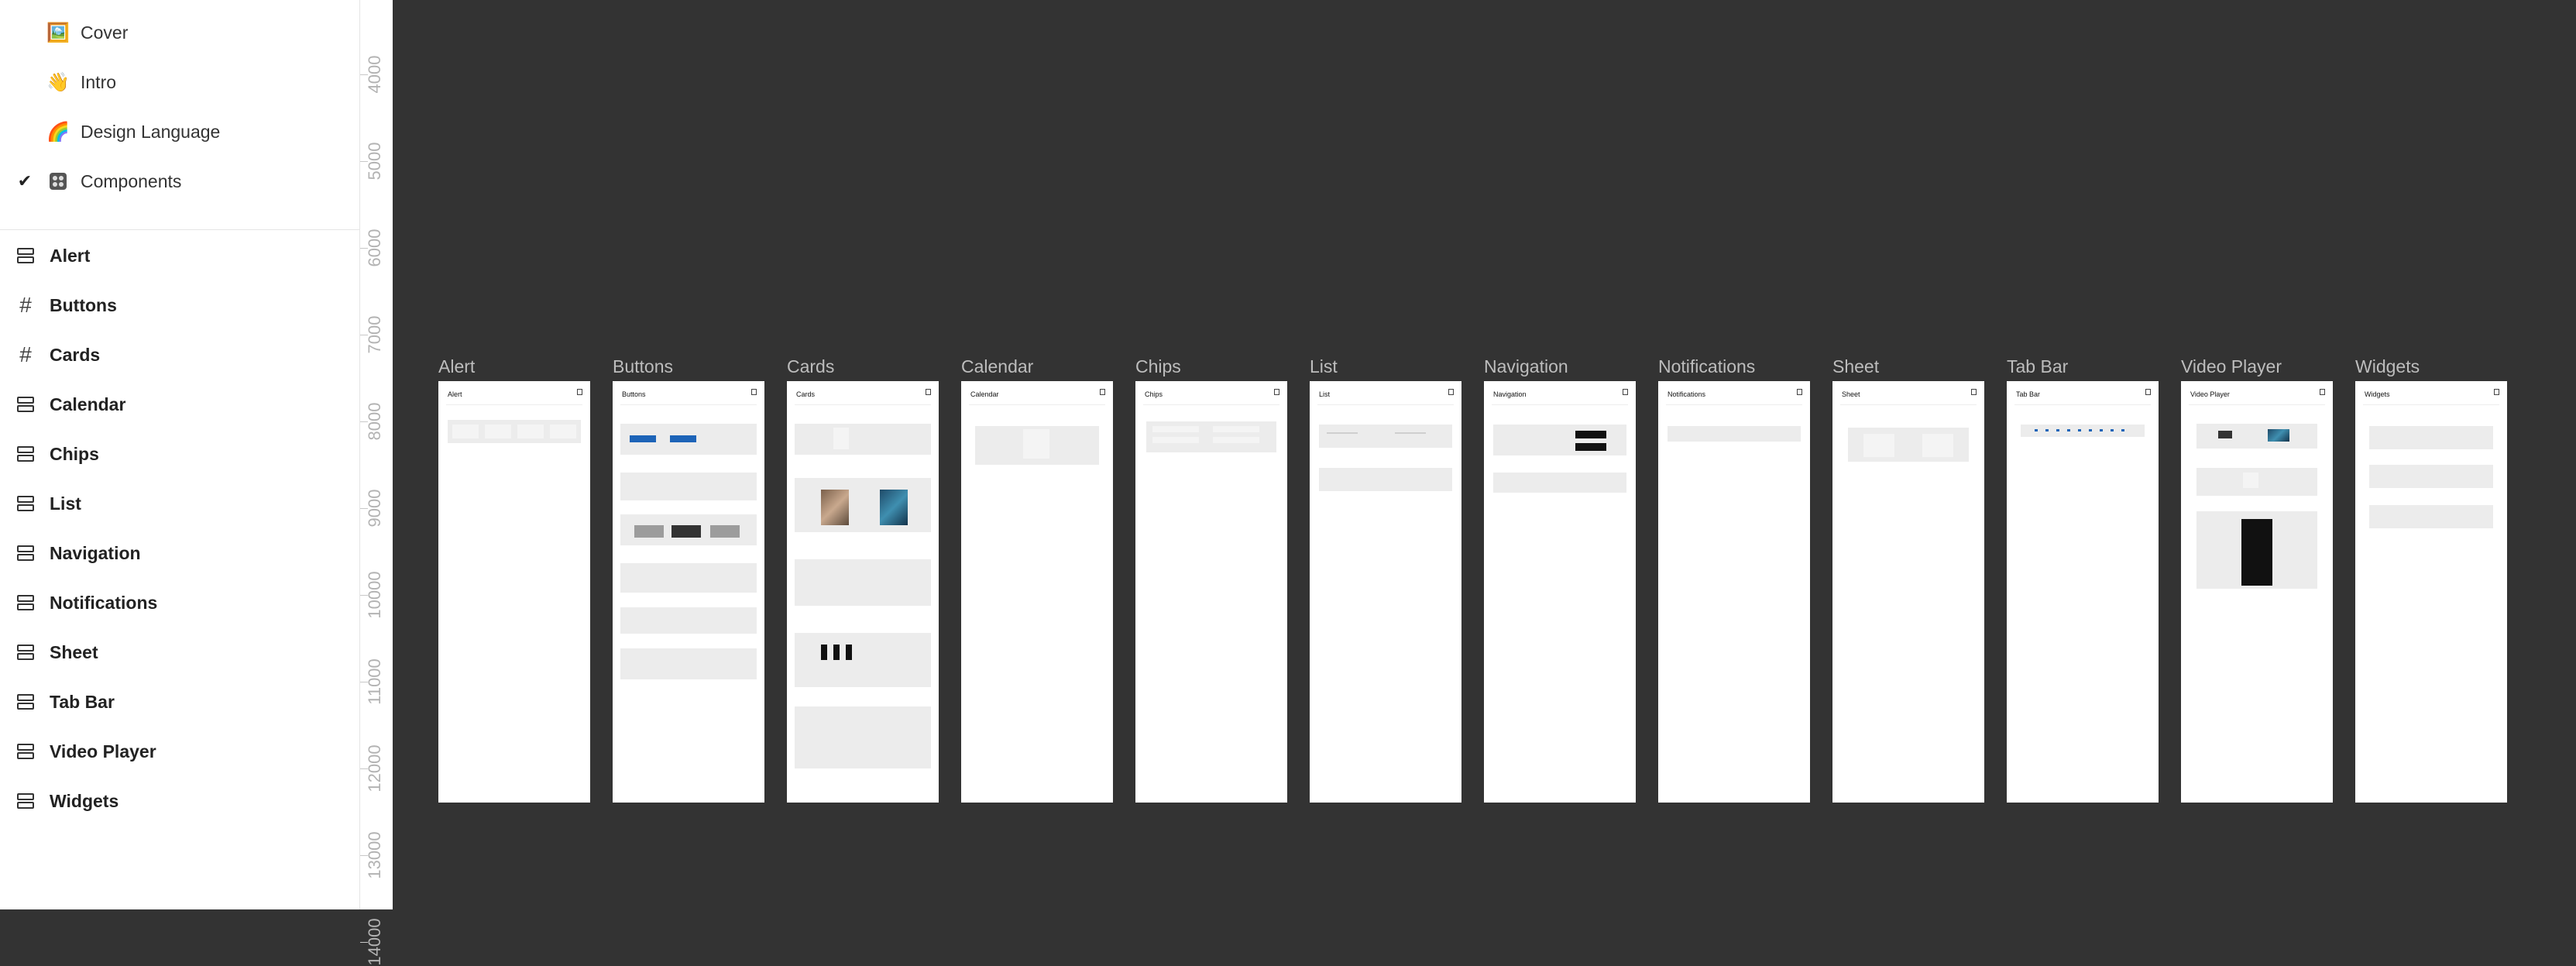  I want to click on frame-title-sheet: Sheet, so click(1855, 366).